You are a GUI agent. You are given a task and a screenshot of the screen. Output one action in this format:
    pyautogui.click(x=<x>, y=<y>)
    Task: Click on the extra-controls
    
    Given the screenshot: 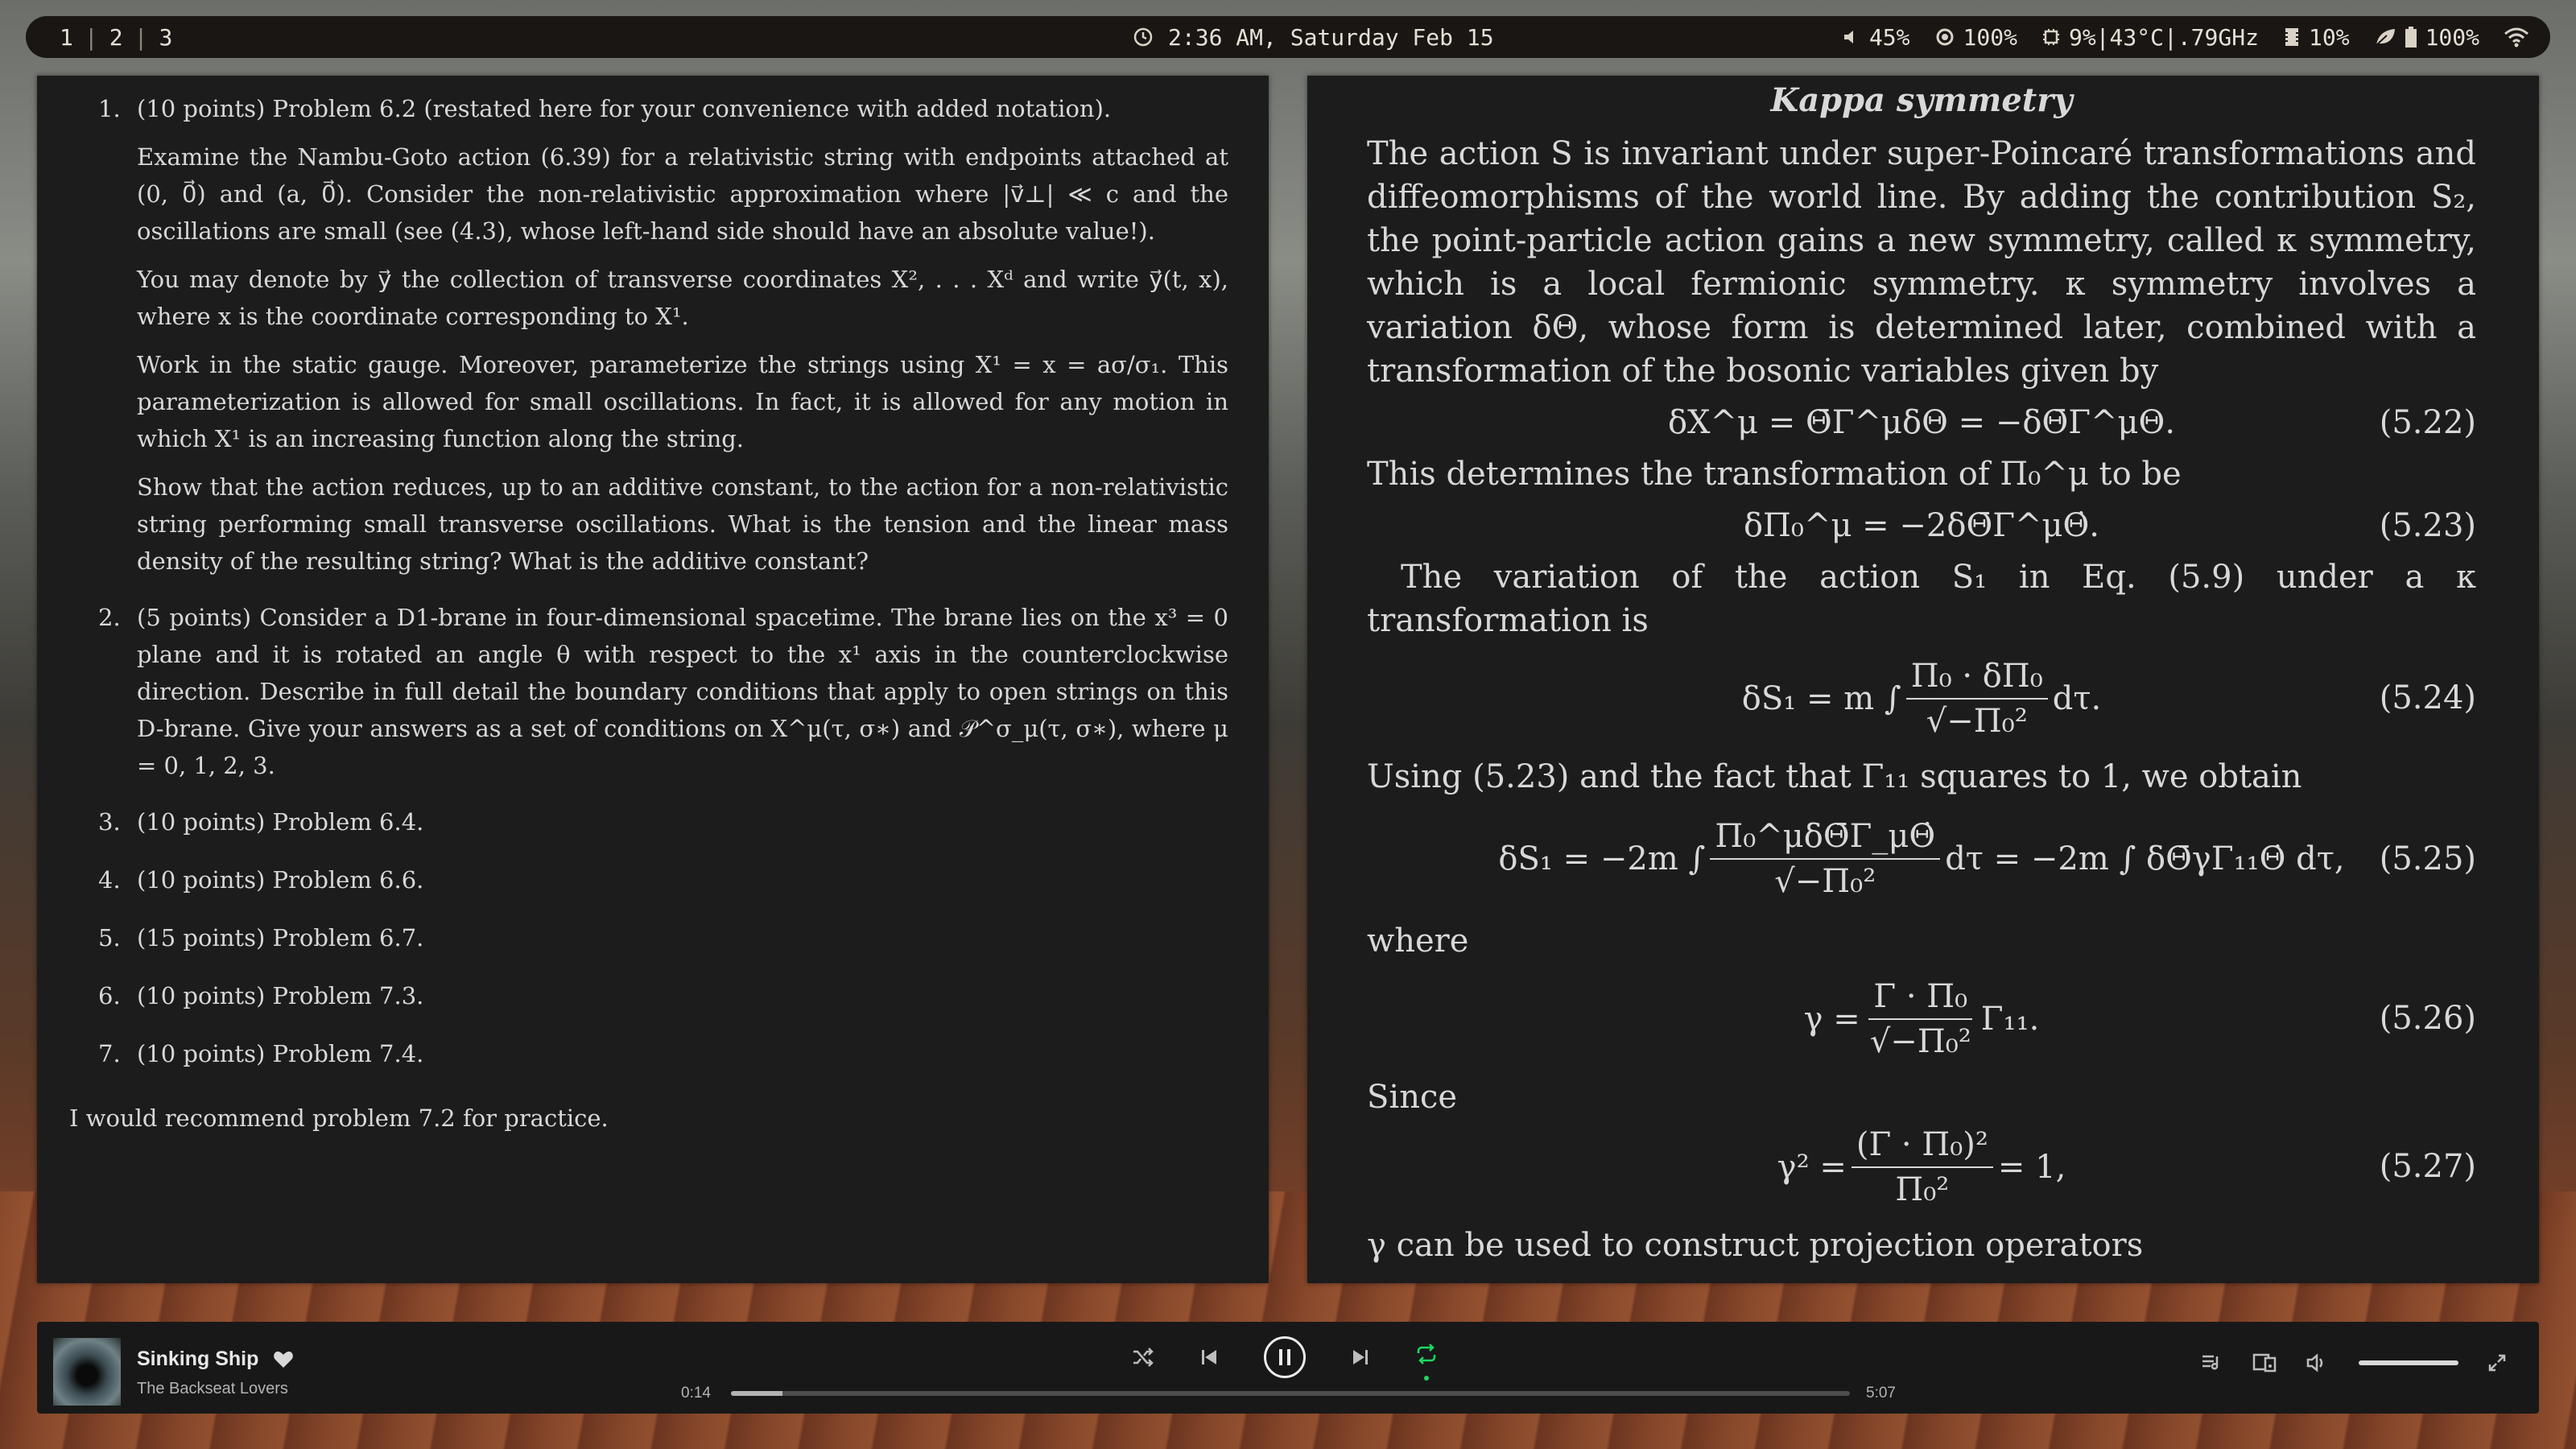 What is the action you would take?
    pyautogui.click(x=2354, y=1362)
    